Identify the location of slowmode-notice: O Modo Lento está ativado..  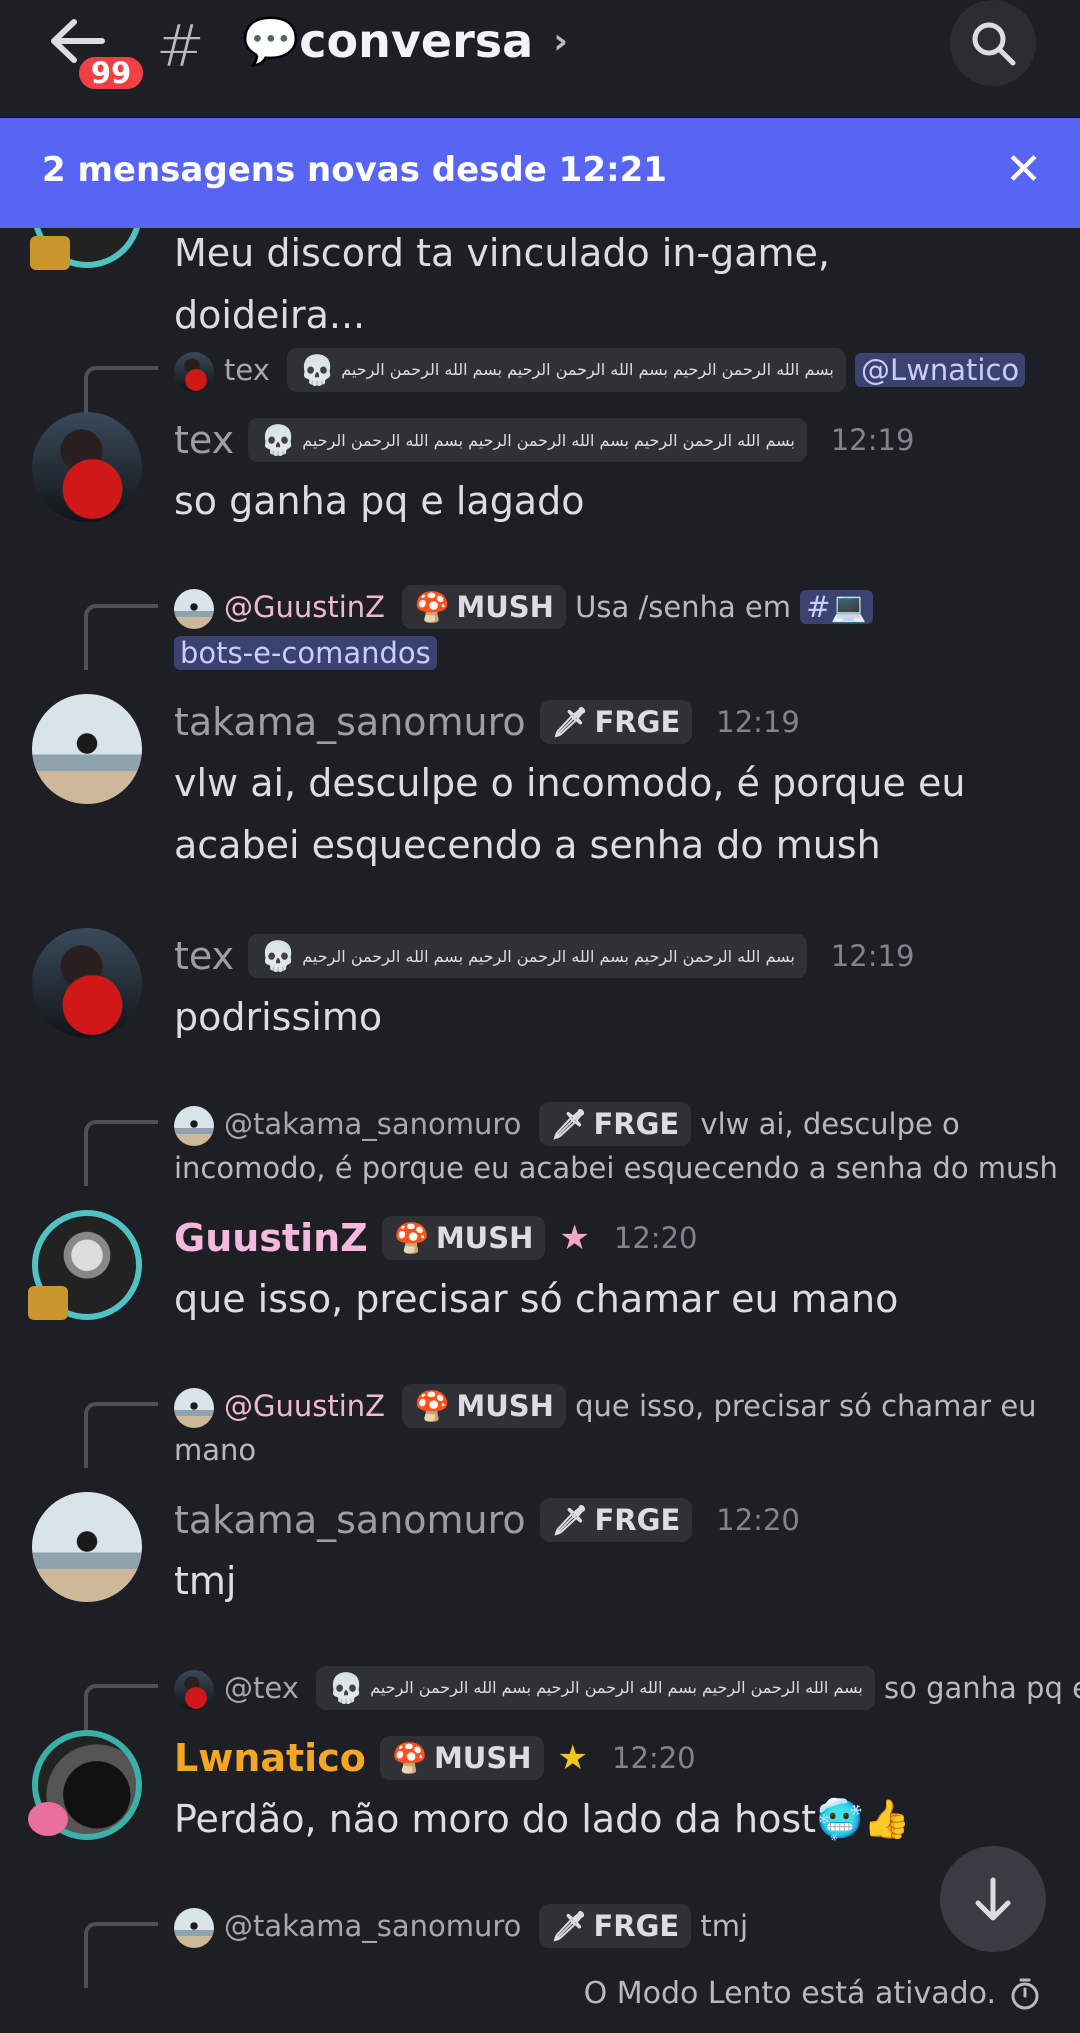
(812, 1993).